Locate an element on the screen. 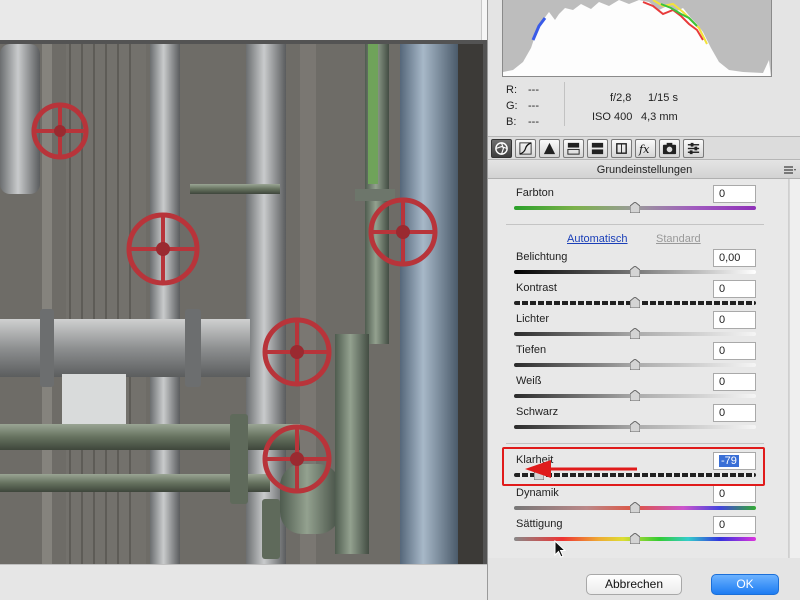 Image resolution: width=800 pixels, height=600 pixels. basic-tab-icon is located at coordinates (501, 148).